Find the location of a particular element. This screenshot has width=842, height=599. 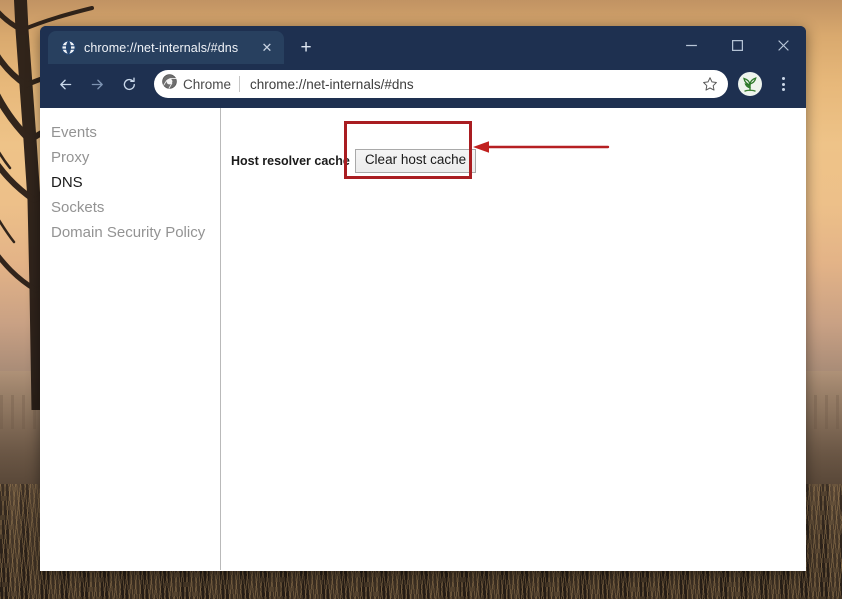

sidebar-item-events: Events is located at coordinates (135, 132).